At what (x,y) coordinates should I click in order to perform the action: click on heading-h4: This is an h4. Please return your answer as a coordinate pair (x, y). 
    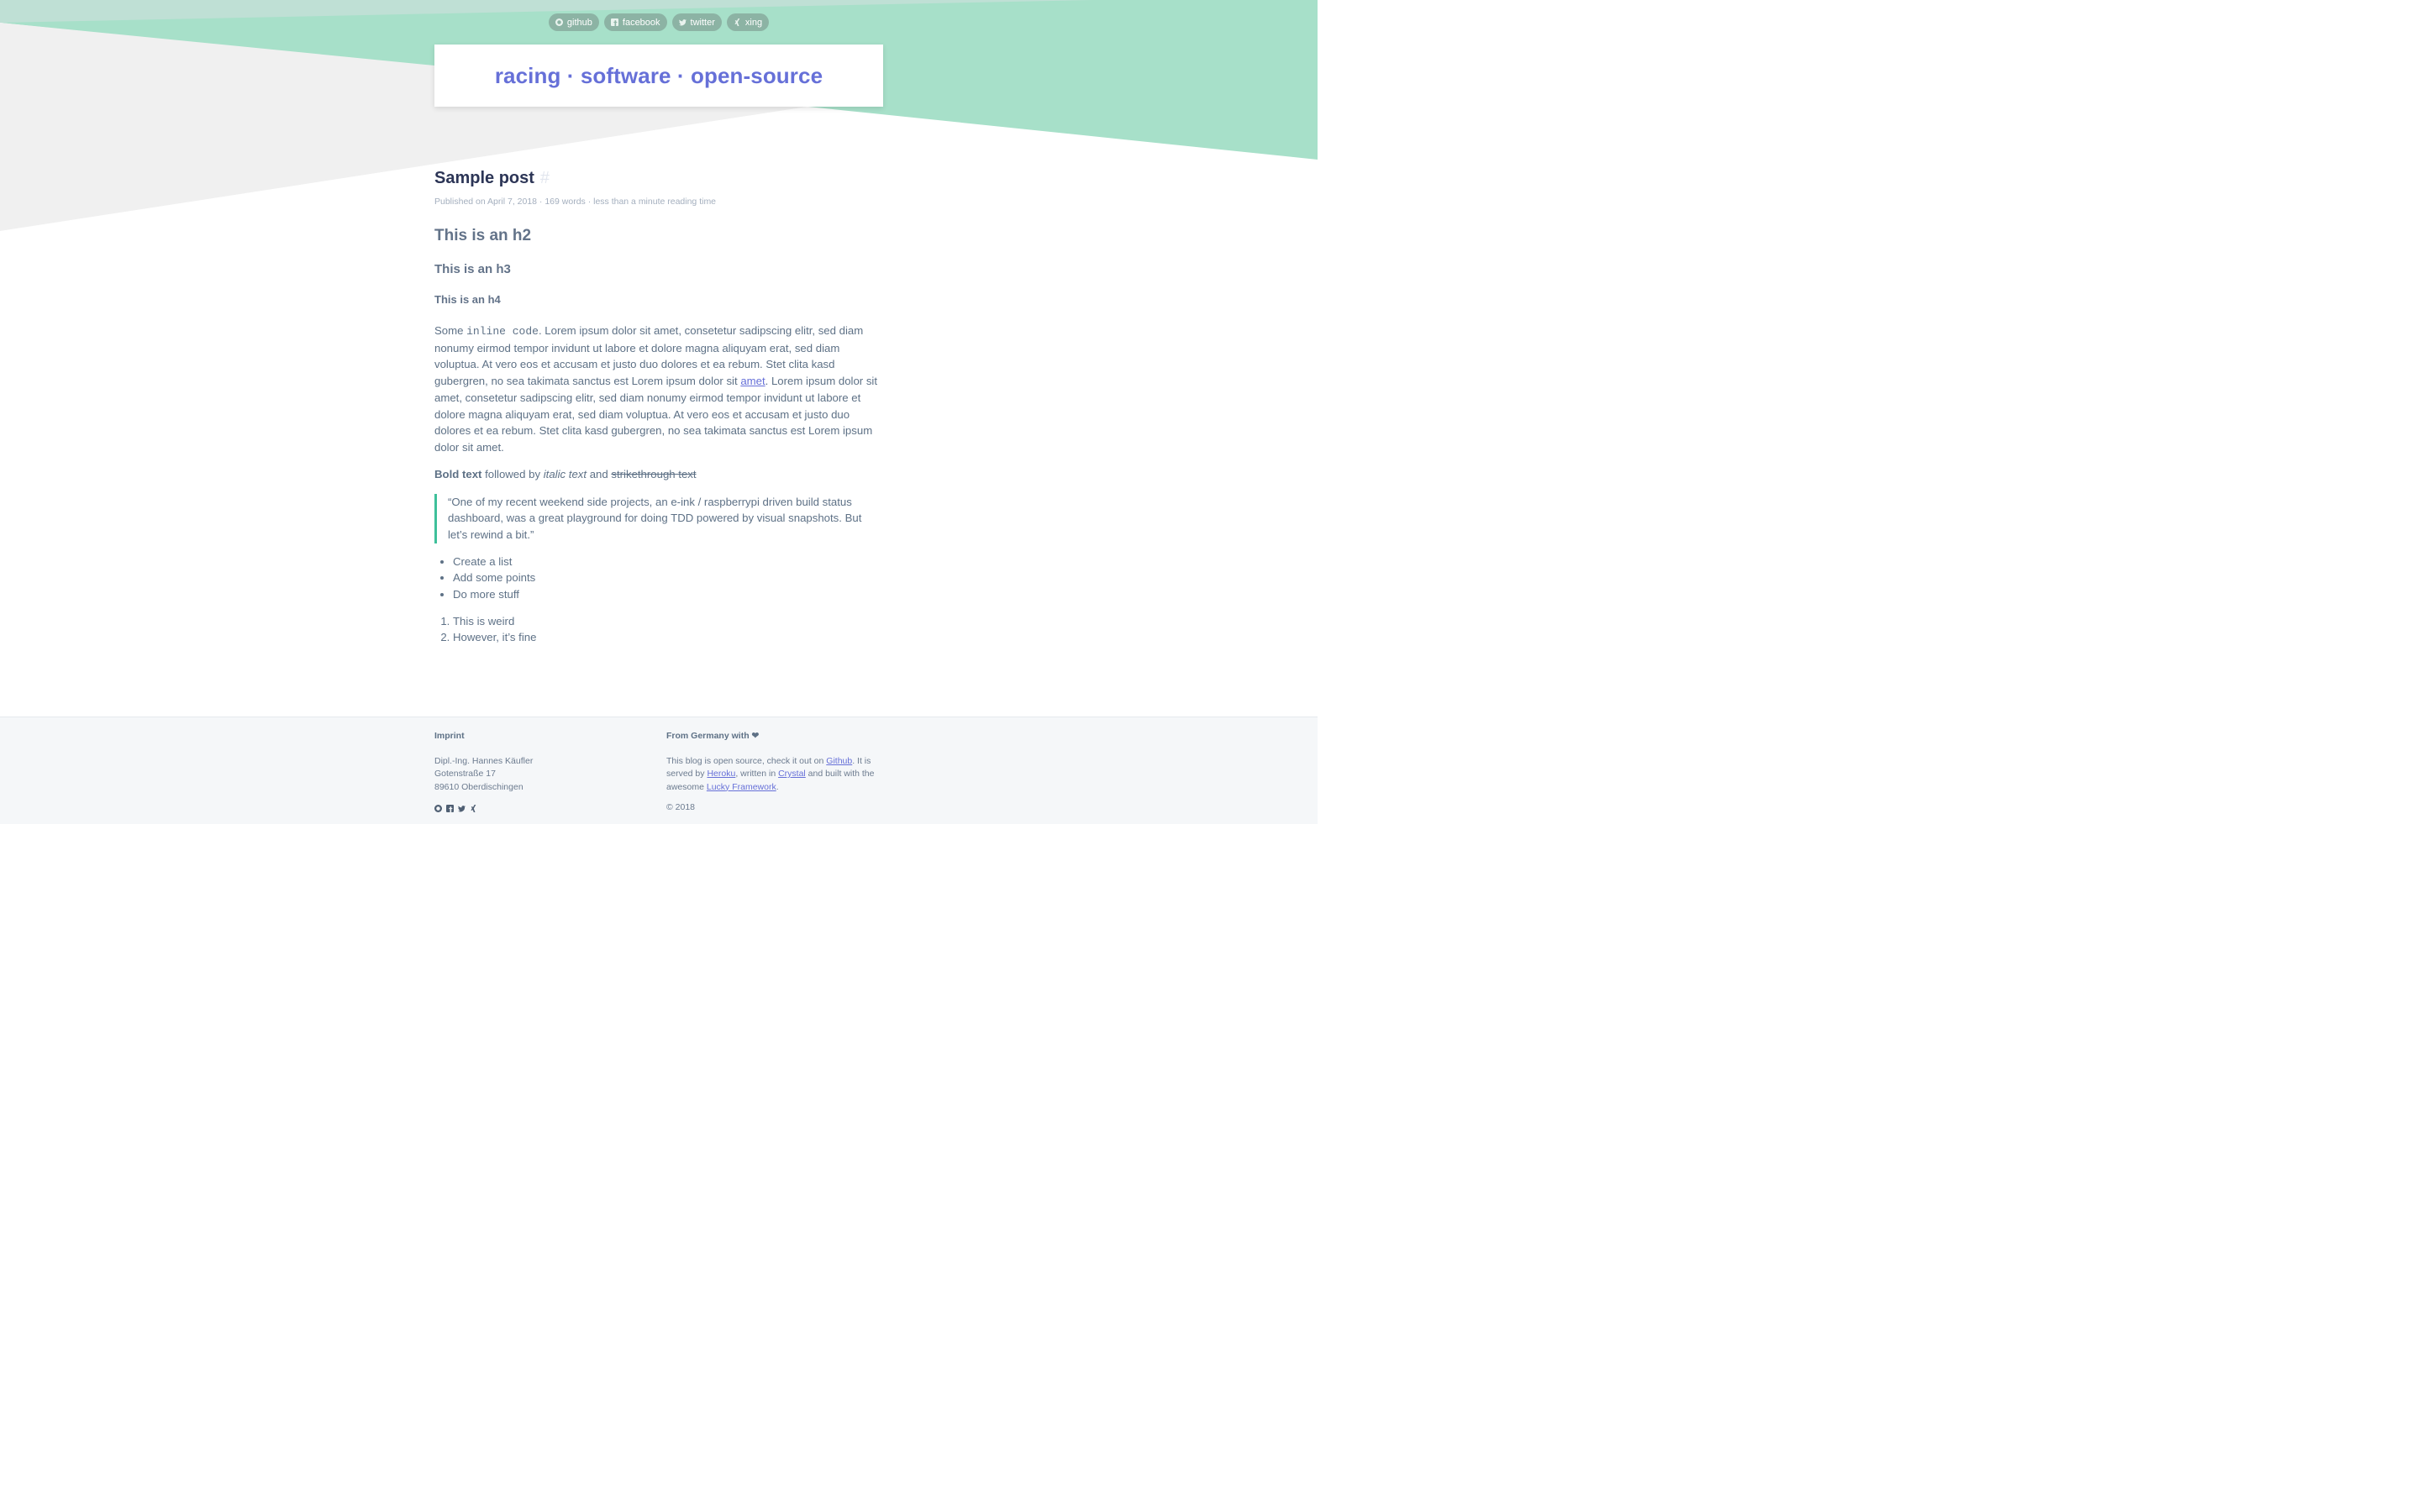
    Looking at the image, I should click on (467, 299).